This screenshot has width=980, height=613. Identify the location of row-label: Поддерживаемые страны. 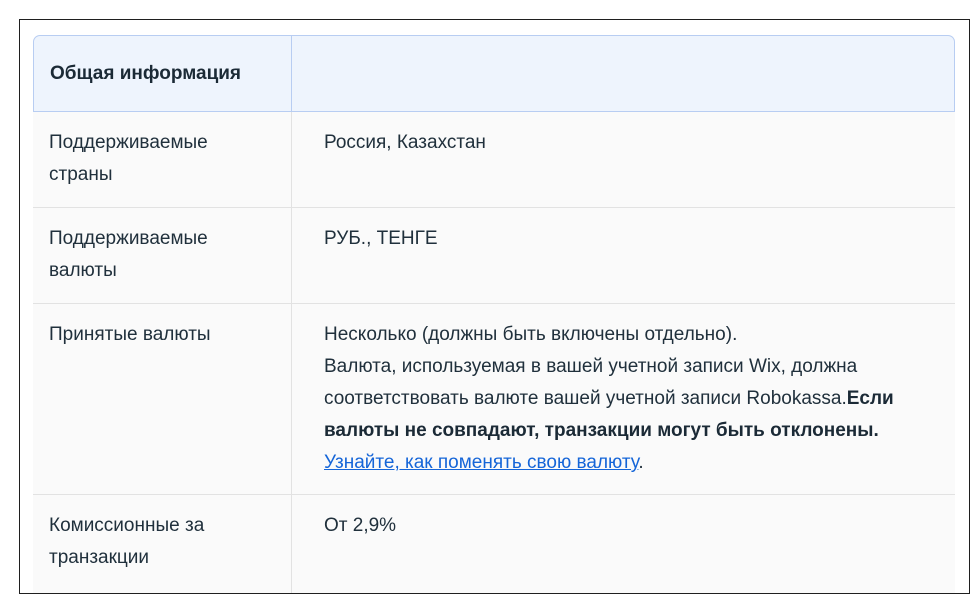
(162, 160).